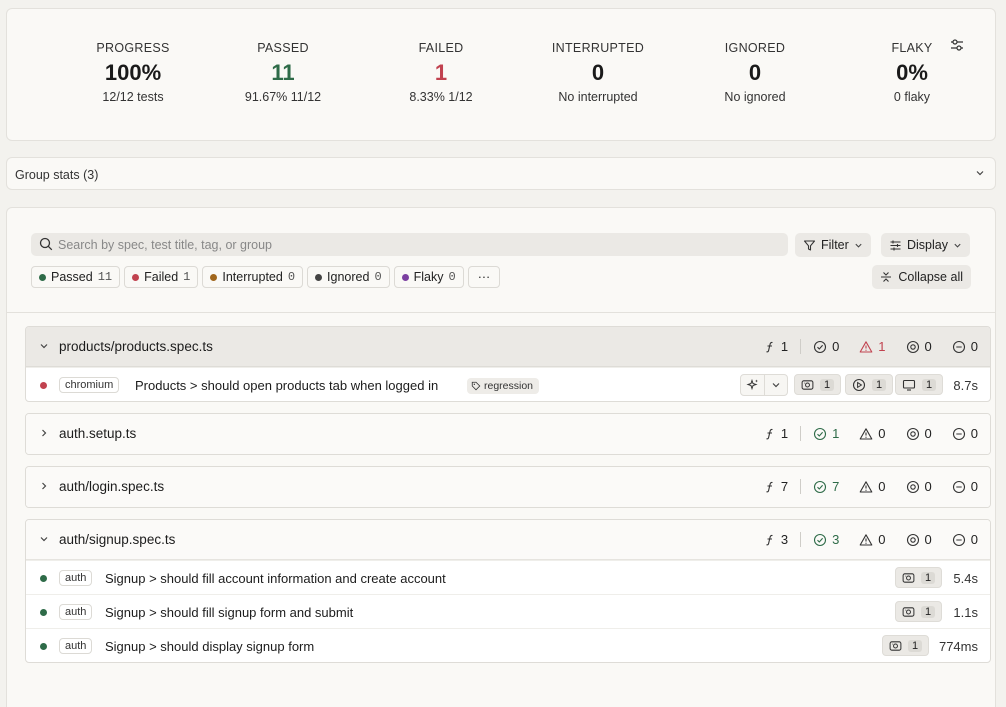 This screenshot has width=1006, height=707. I want to click on camera-icon, so click(895, 646).